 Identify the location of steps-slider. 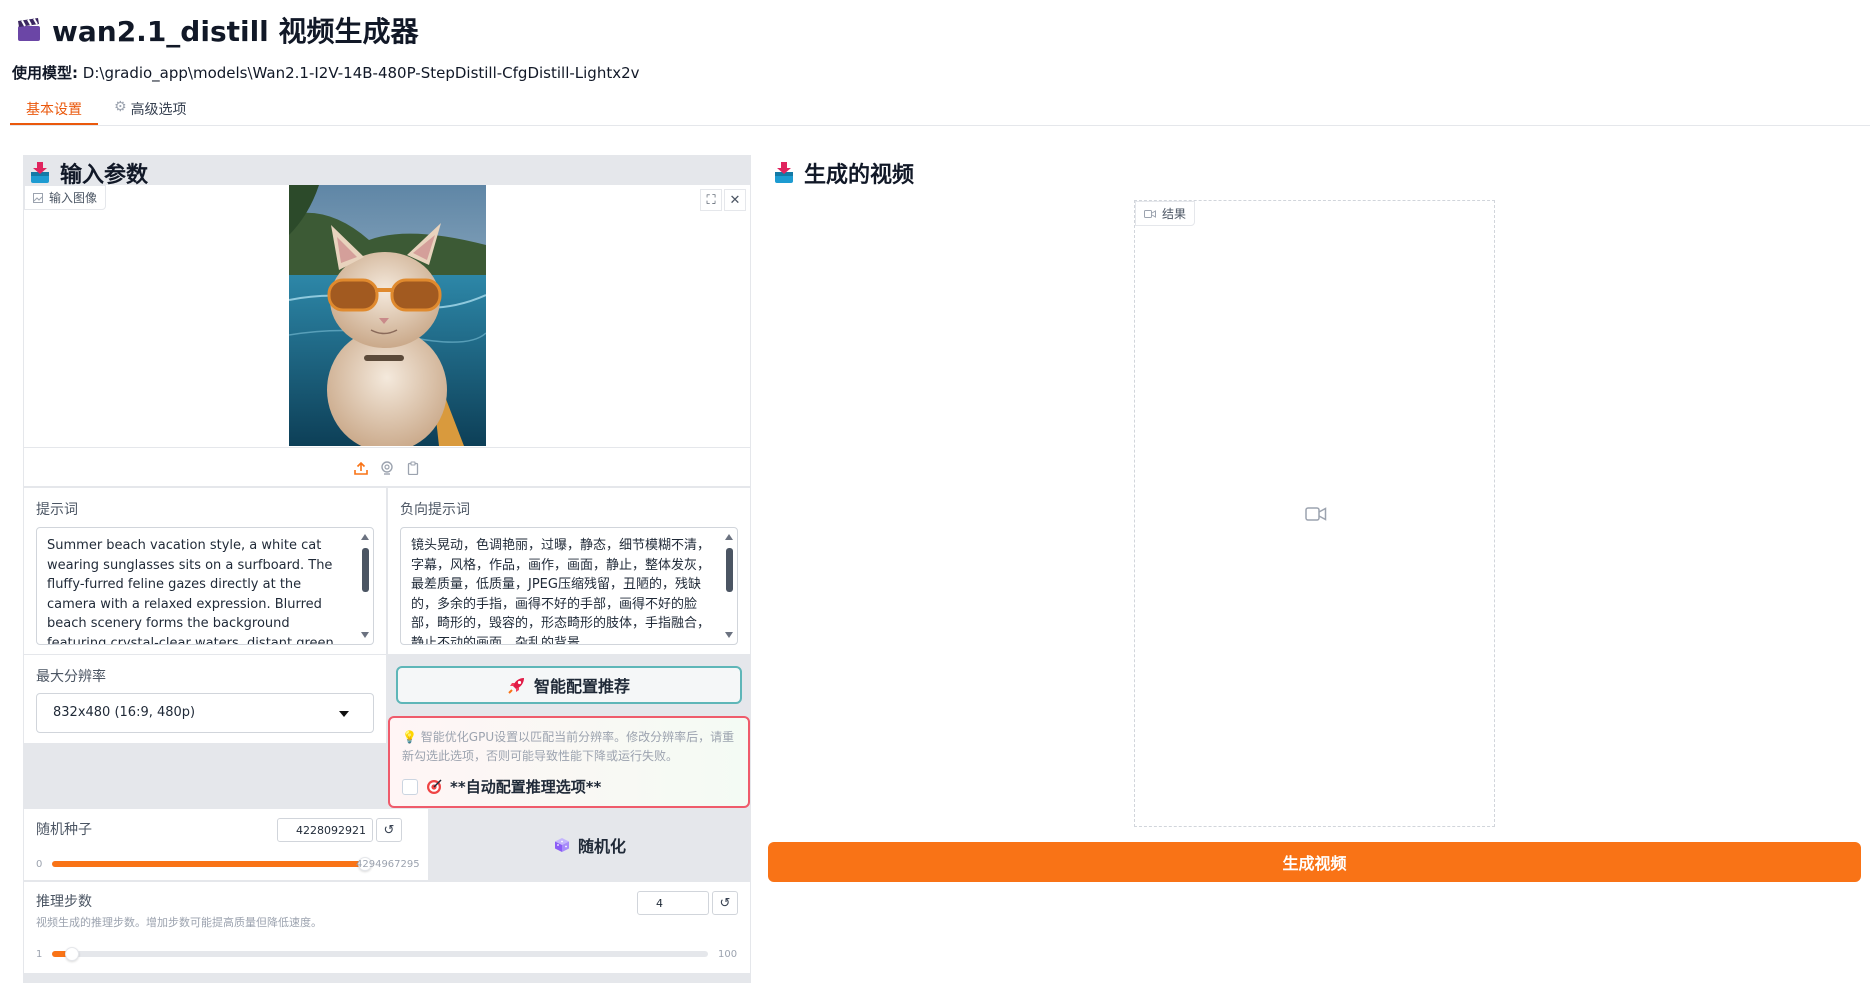
(380, 954).